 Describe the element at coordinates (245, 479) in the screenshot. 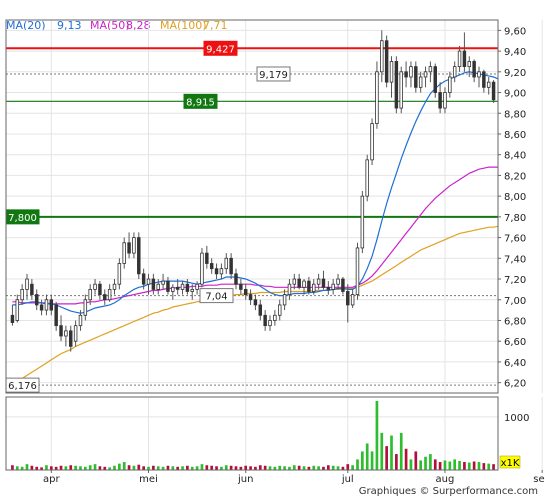

I see `x-tick-label: jun` at that location.